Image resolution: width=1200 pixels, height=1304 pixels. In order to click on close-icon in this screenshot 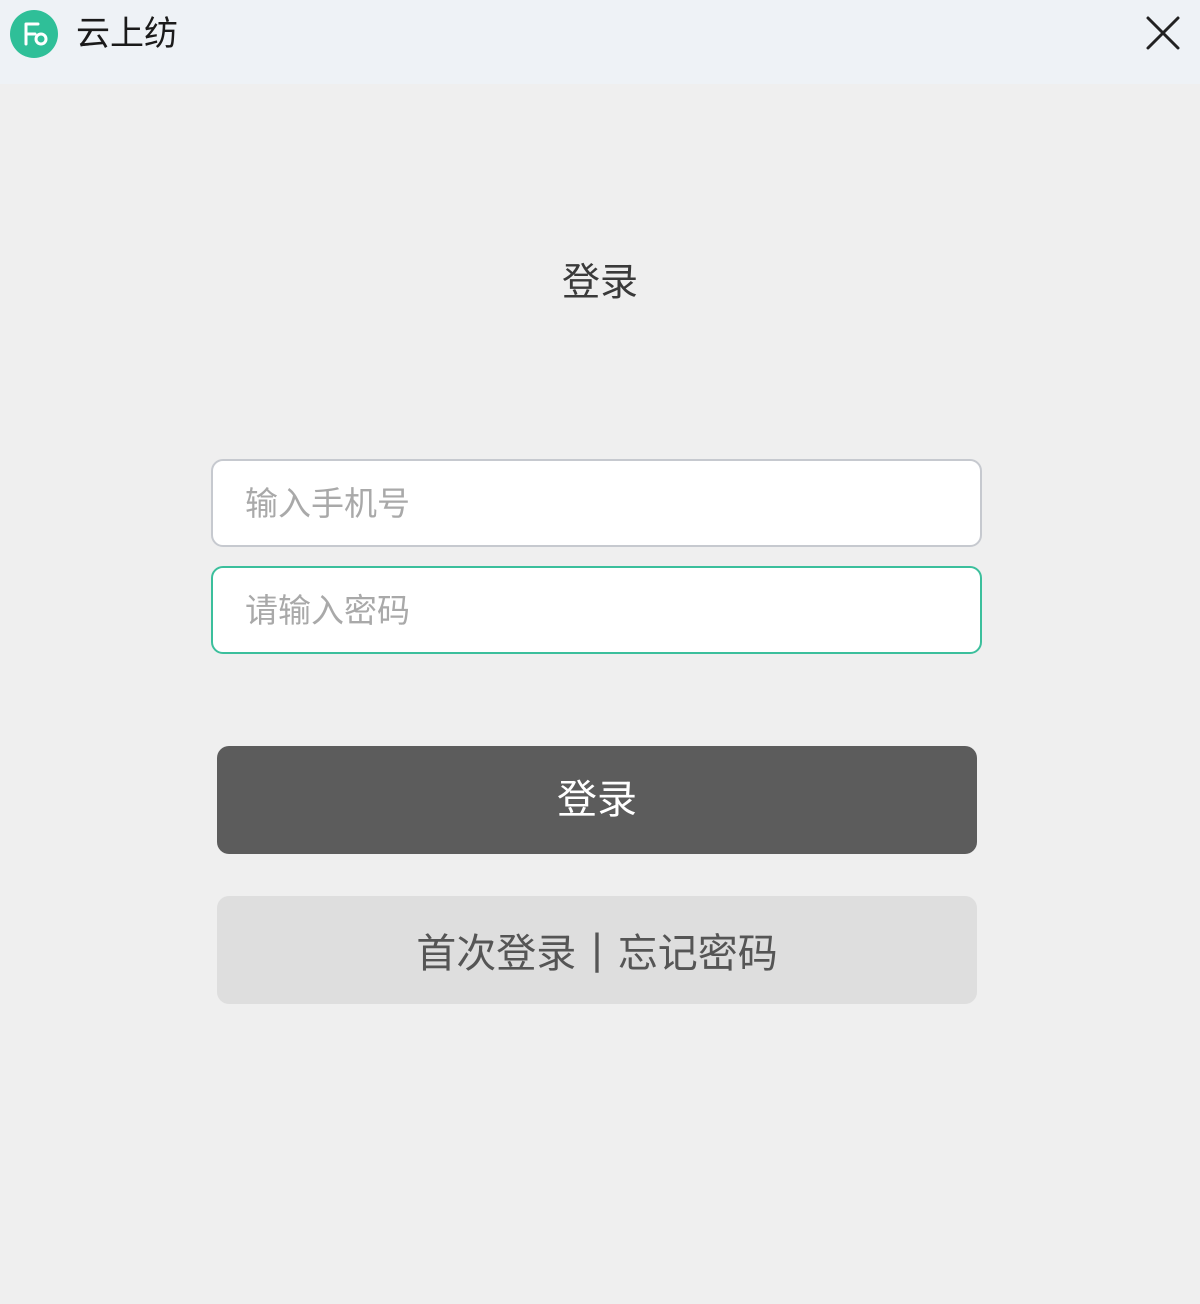, I will do `click(1163, 33)`.